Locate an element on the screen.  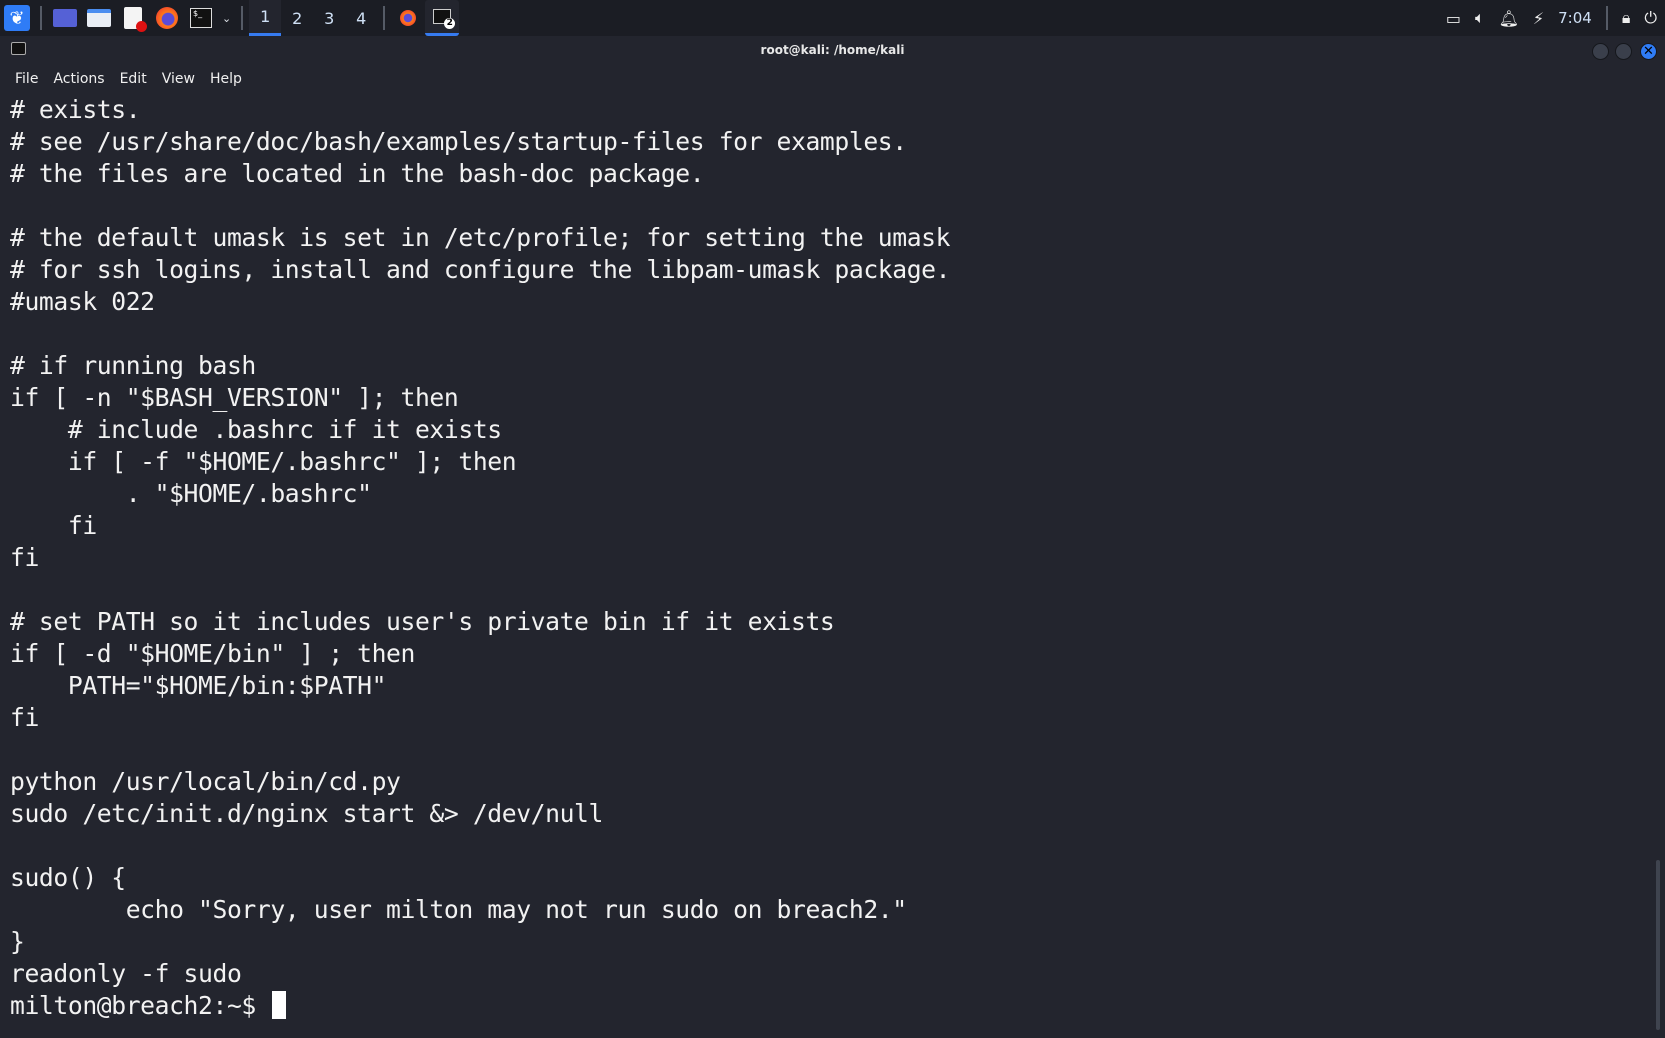
terminal-line: python /usr/local/bin/cd.py is located at coordinates (205, 781).